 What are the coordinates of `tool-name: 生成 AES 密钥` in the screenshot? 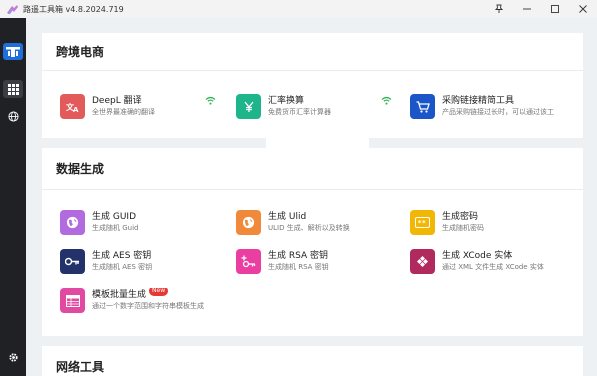 It's located at (122, 256).